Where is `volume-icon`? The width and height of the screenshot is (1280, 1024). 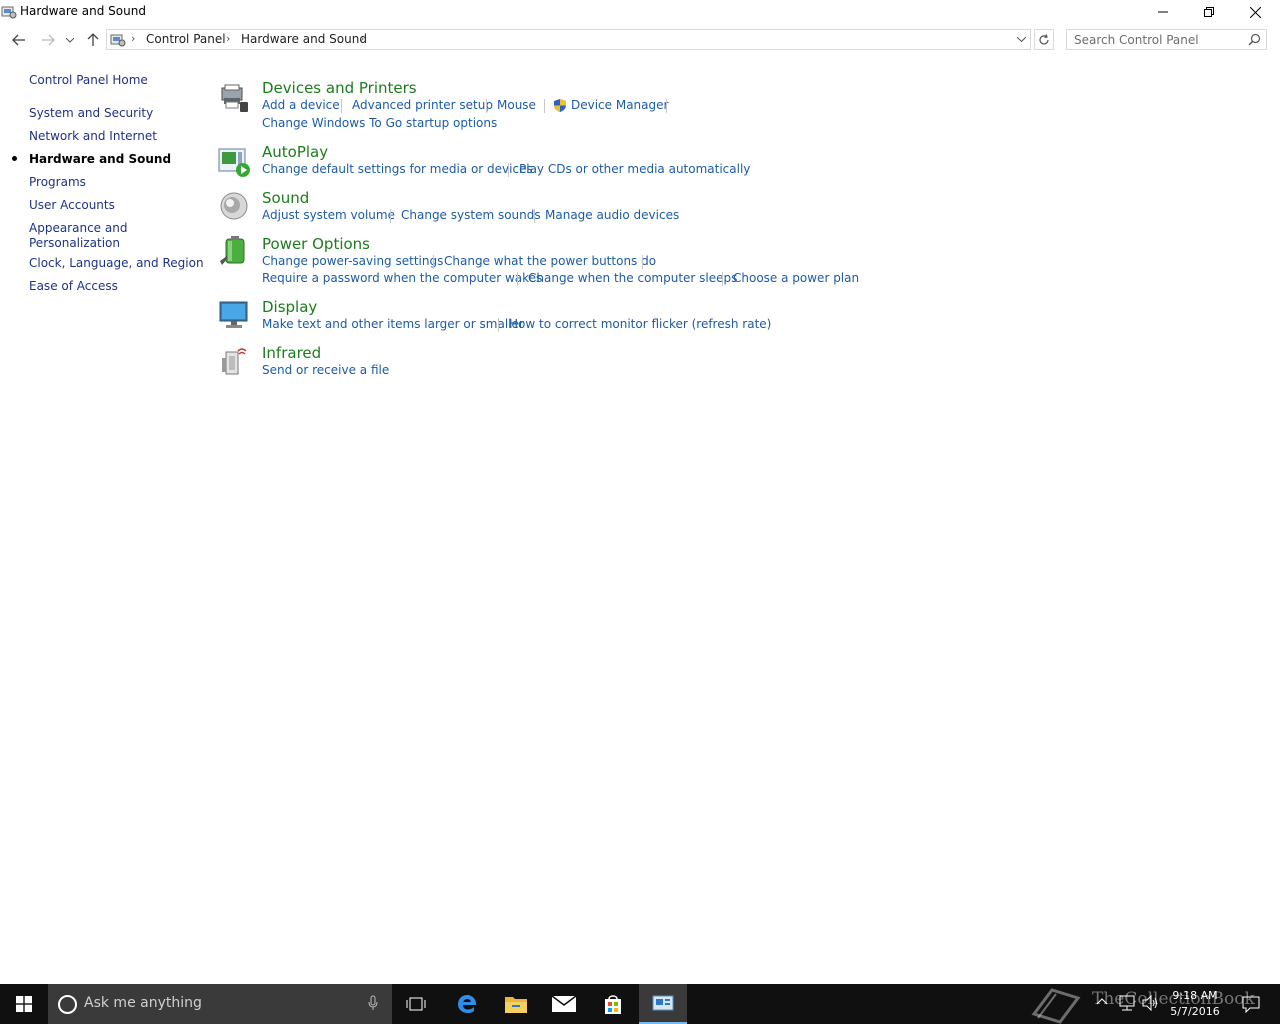 volume-icon is located at coordinates (1151, 1003).